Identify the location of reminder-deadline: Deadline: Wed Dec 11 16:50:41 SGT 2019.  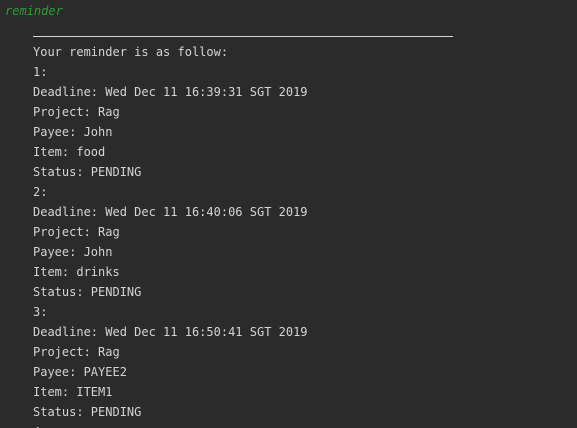
(170, 332).